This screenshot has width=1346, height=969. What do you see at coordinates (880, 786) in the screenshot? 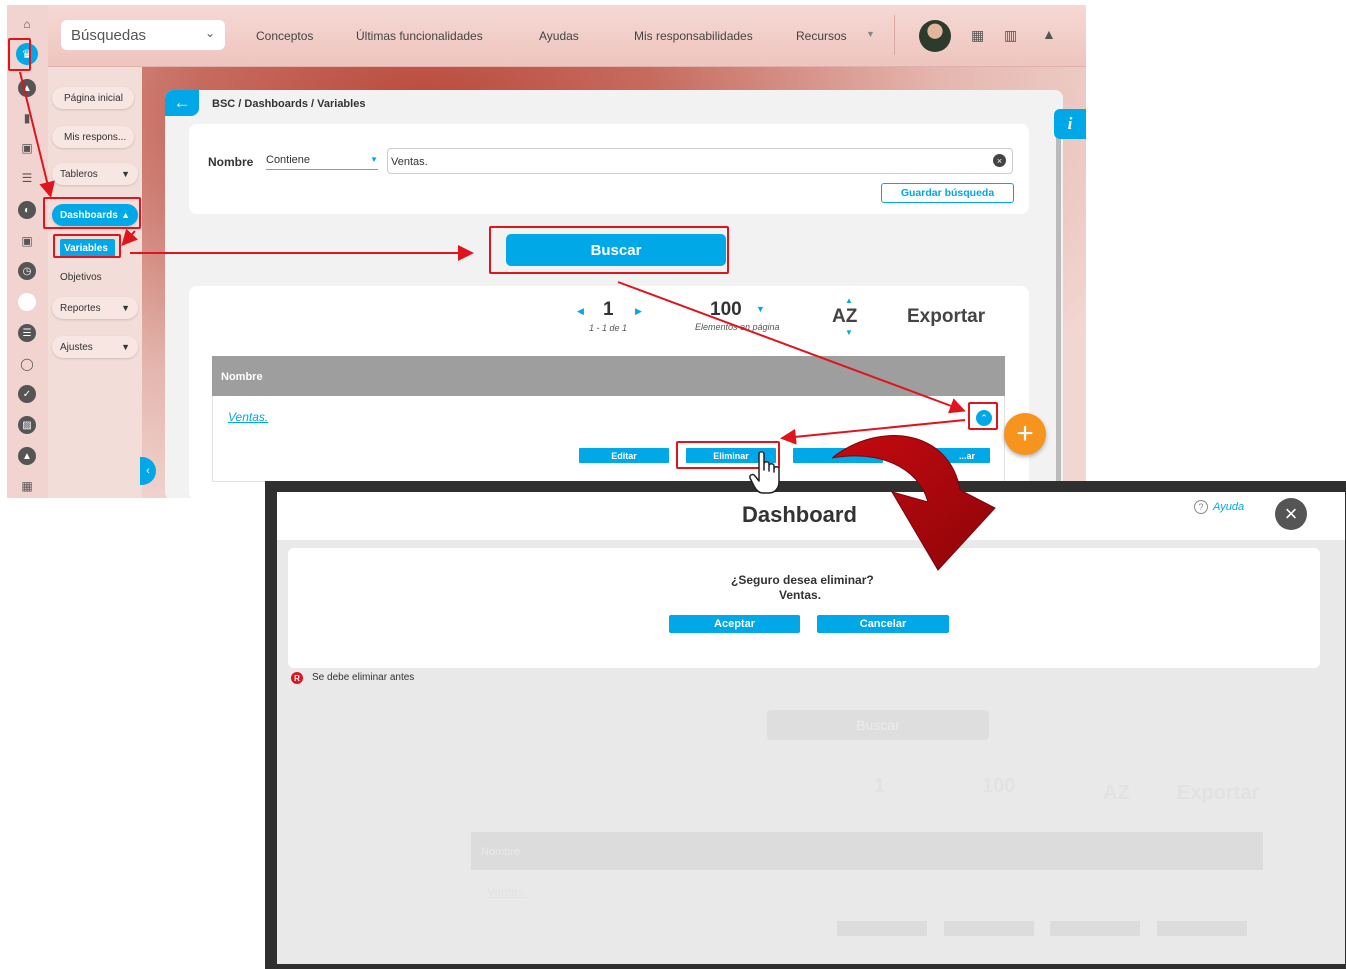
I see `ghost-page: 1` at bounding box center [880, 786].